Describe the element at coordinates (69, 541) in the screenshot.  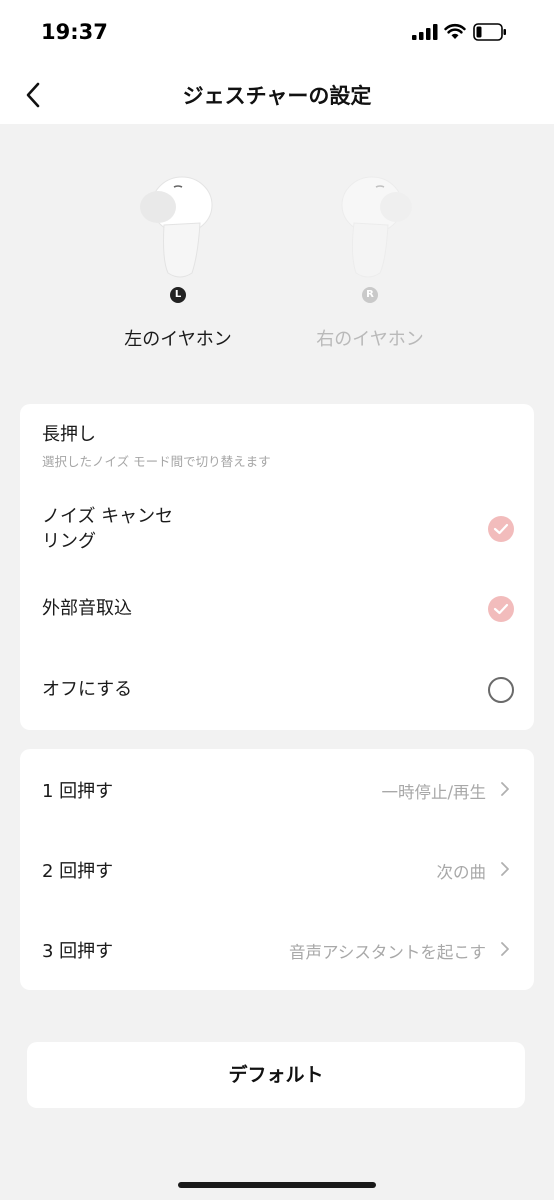
I see `option-label-line: リング` at that location.